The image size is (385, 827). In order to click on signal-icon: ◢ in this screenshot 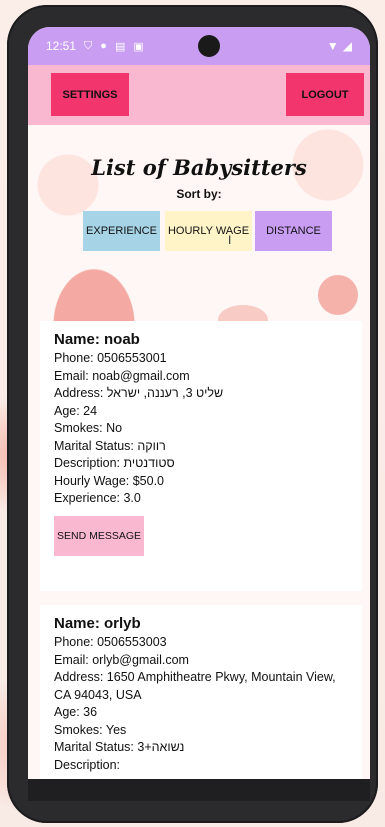, I will do `click(347, 46)`.